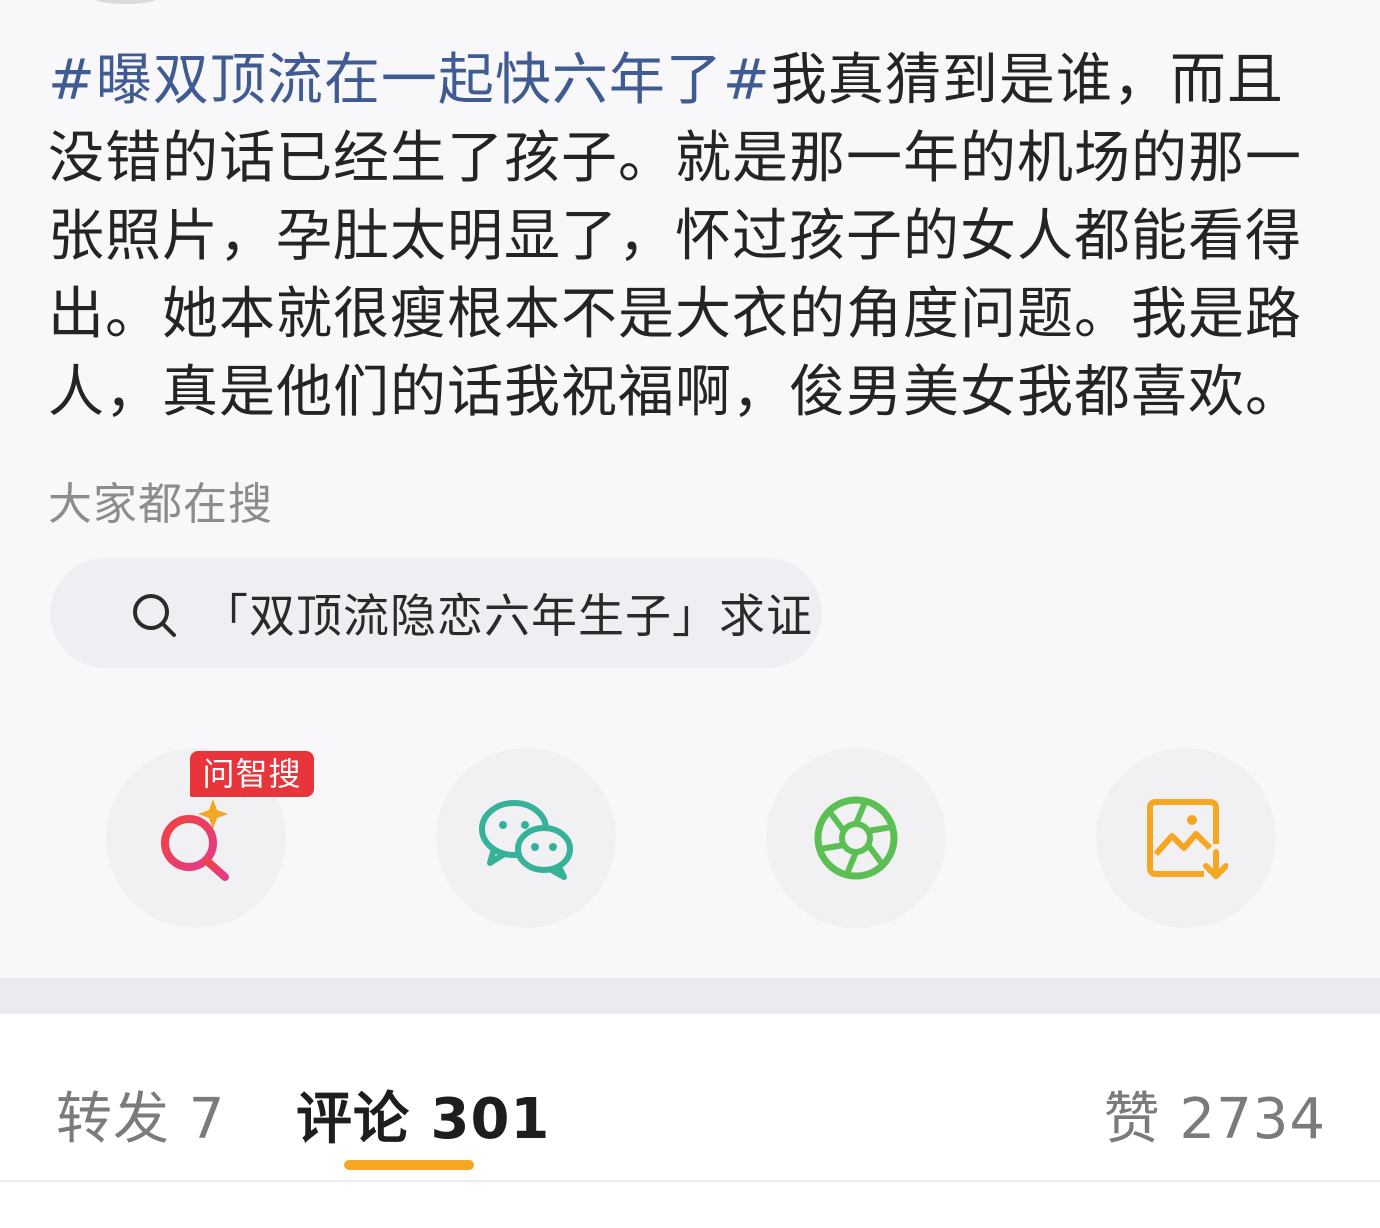  I want to click on wechat-share-button, so click(526, 838).